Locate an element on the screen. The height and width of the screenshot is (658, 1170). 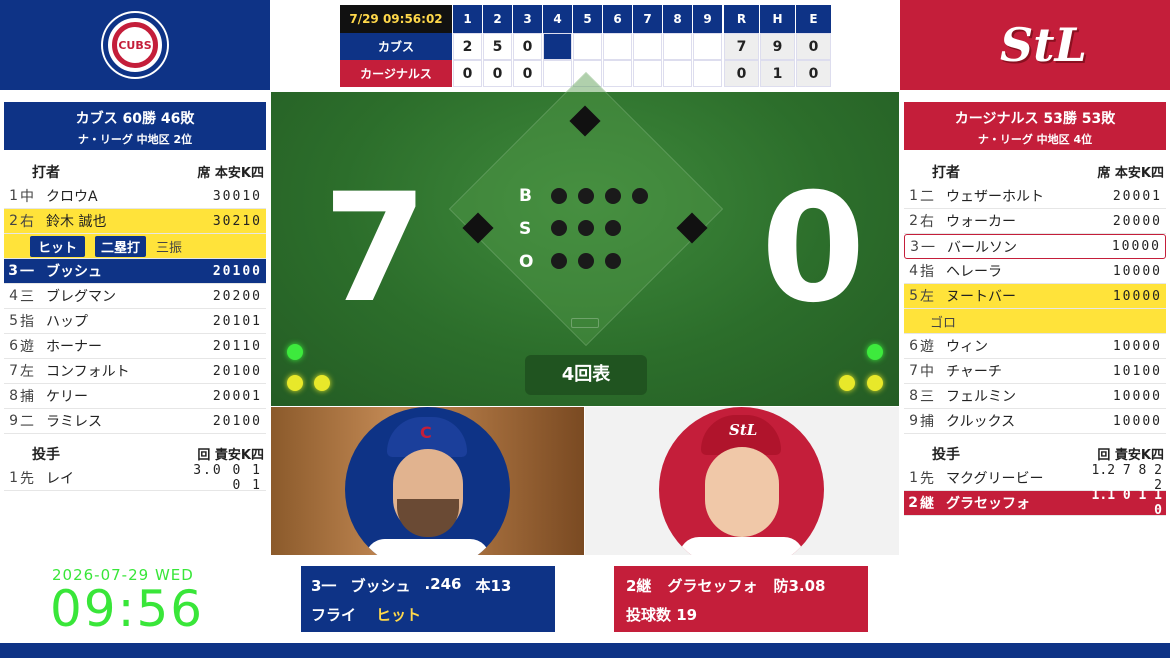
lineup-position: 中 is located at coordinates (927, 372).